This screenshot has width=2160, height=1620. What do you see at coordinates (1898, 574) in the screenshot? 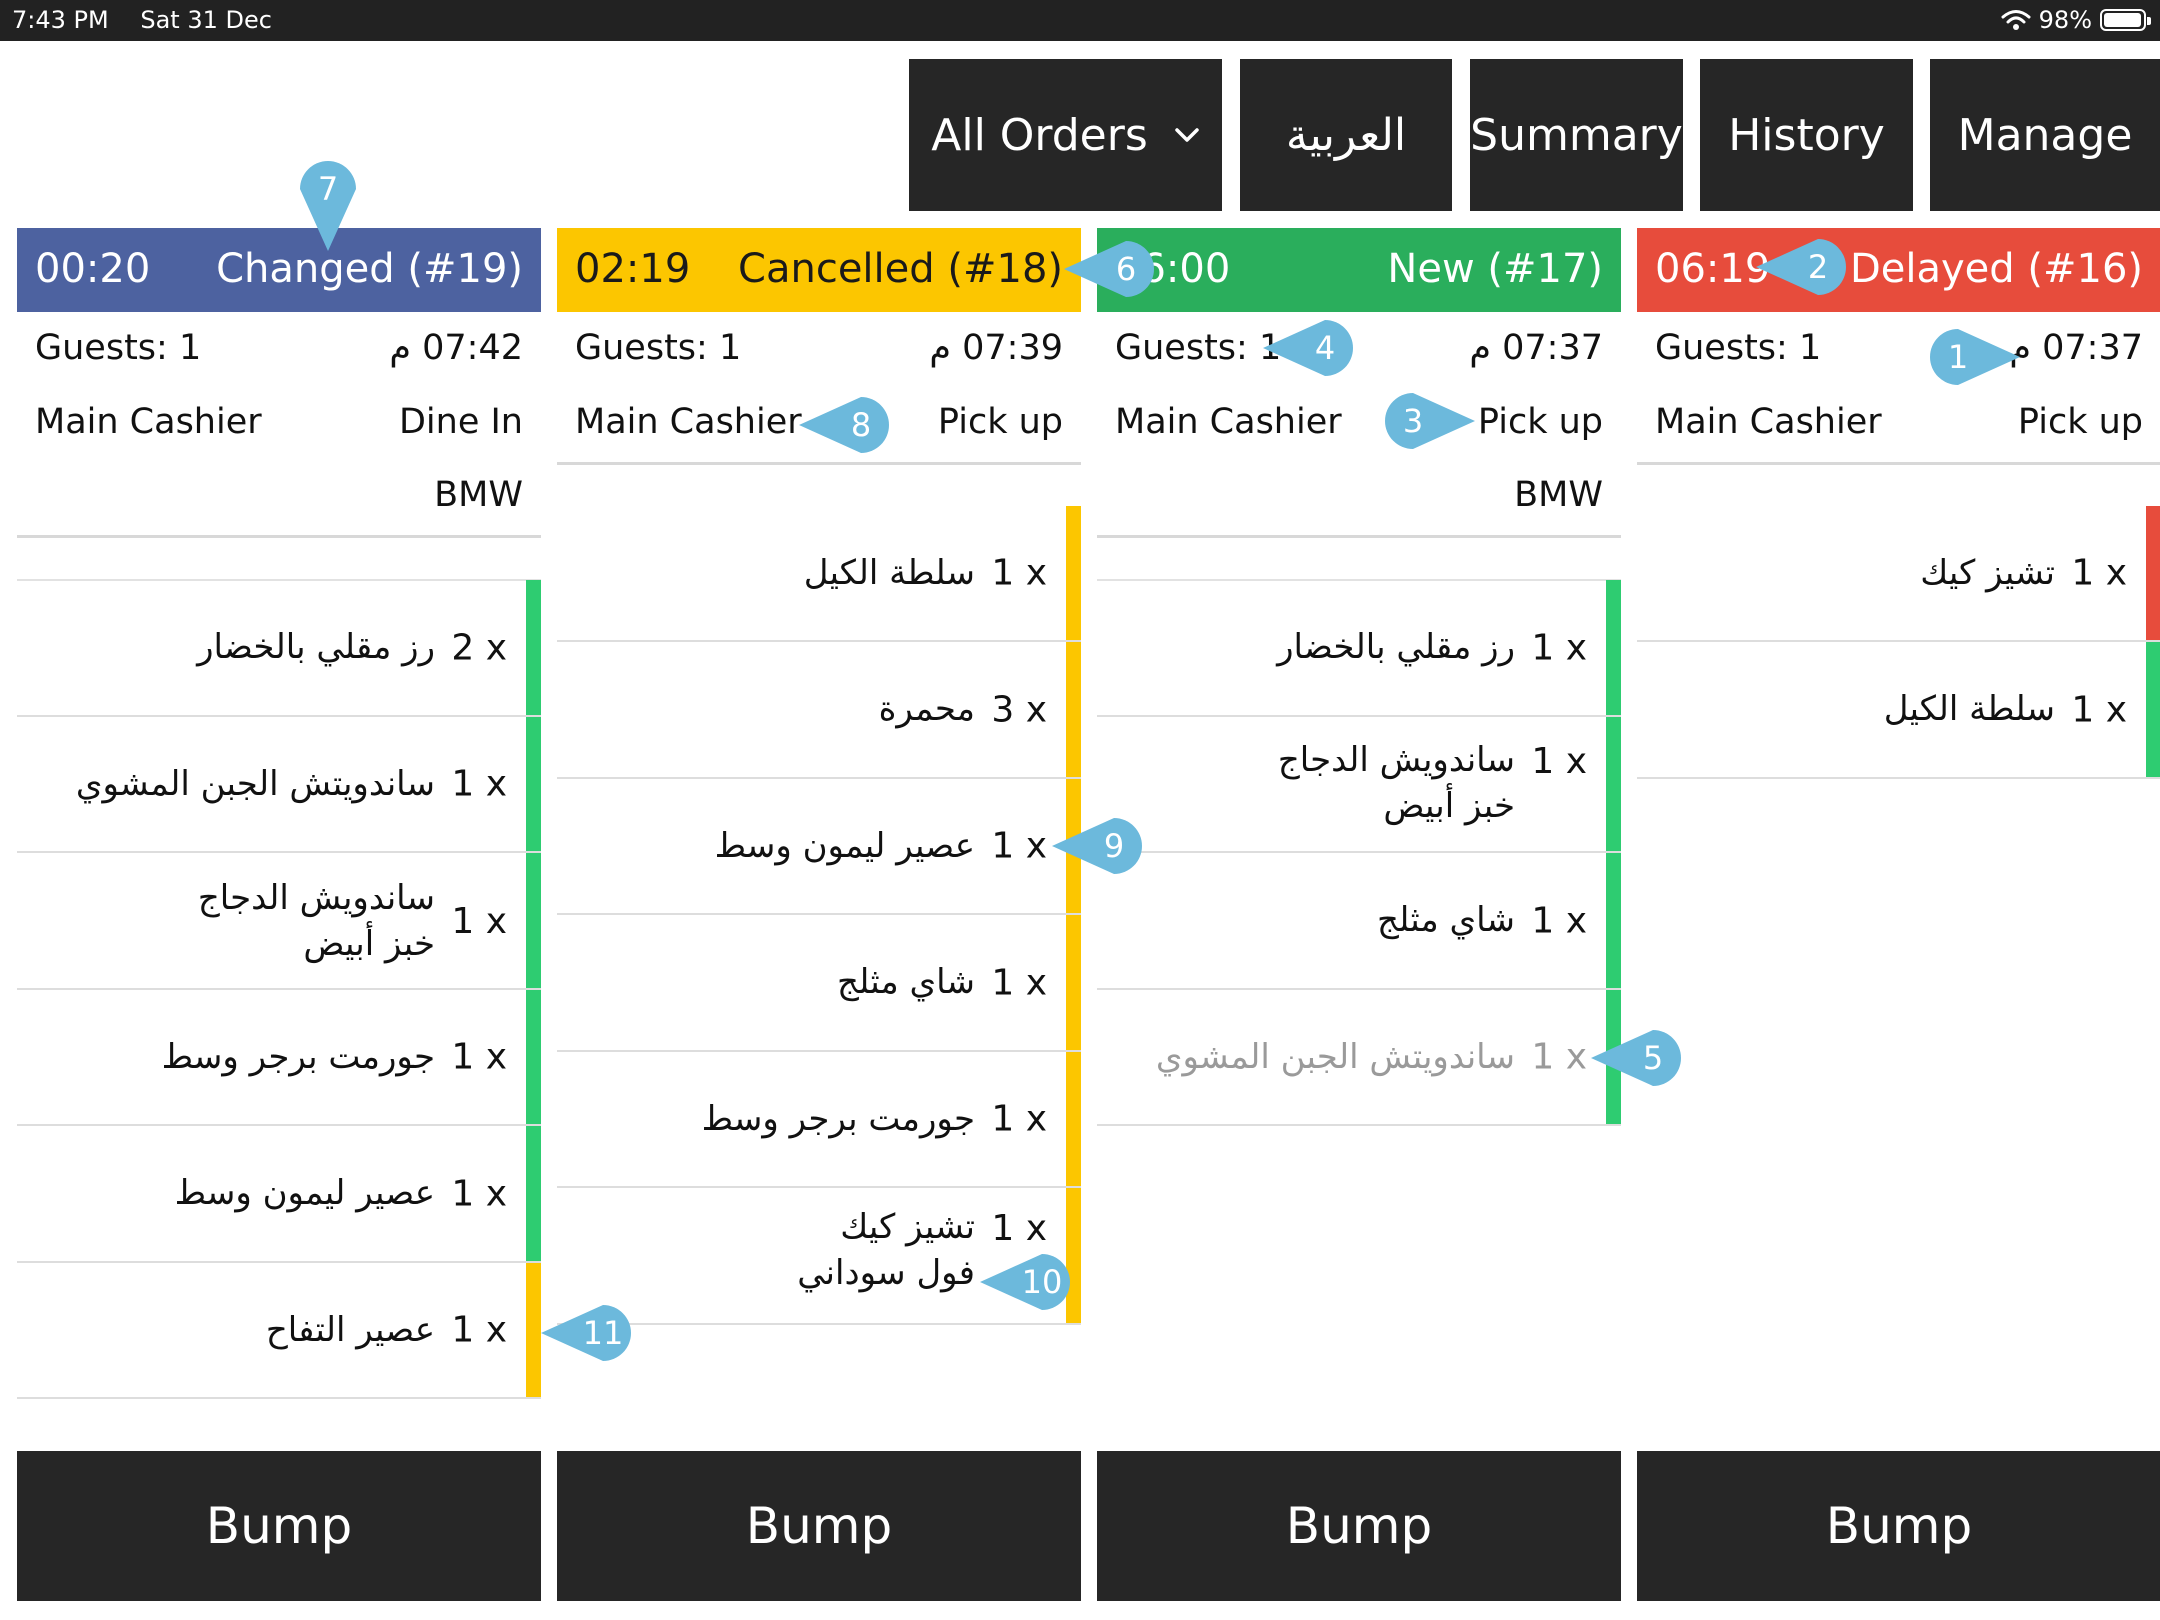
I see `list-item: 1 x تشيز كيك` at bounding box center [1898, 574].